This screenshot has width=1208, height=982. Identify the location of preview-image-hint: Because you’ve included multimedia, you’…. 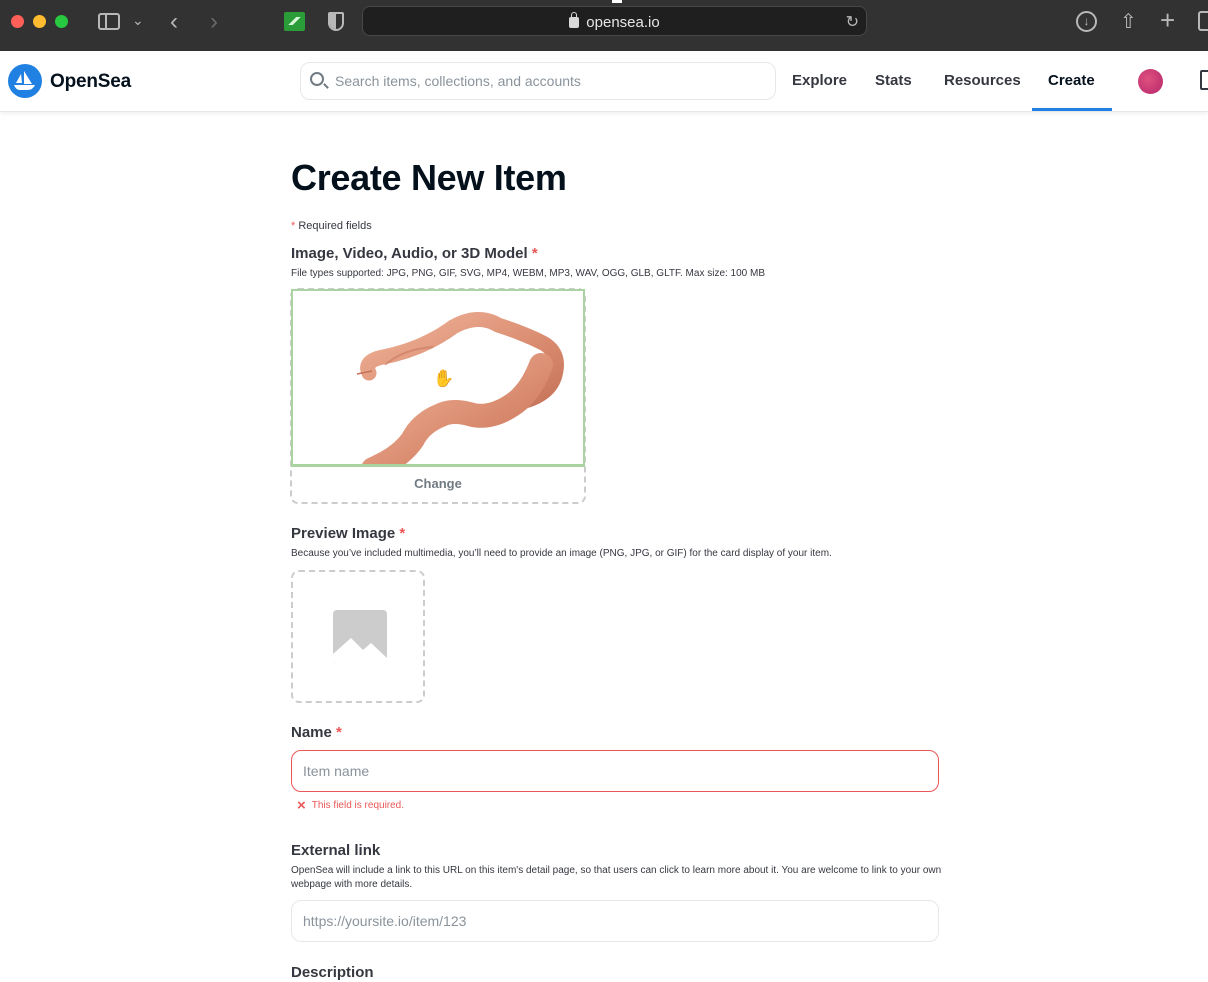
(561, 553).